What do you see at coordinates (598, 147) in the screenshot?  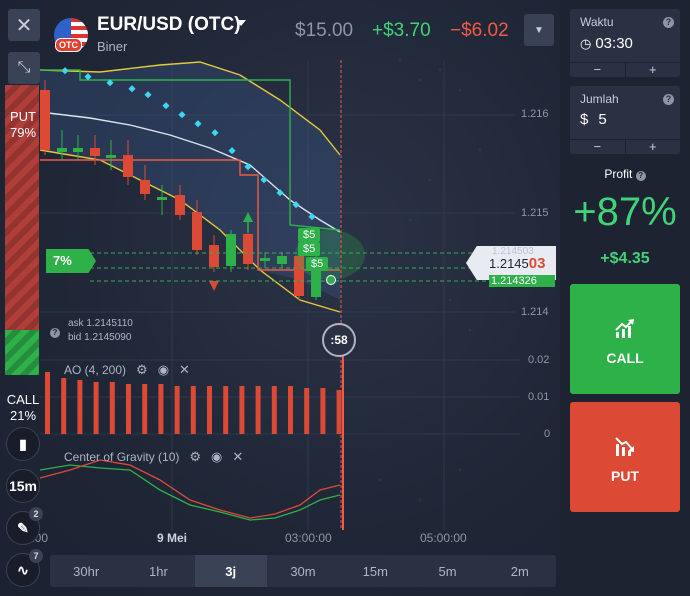 I see `amount-decrease-button: −` at bounding box center [598, 147].